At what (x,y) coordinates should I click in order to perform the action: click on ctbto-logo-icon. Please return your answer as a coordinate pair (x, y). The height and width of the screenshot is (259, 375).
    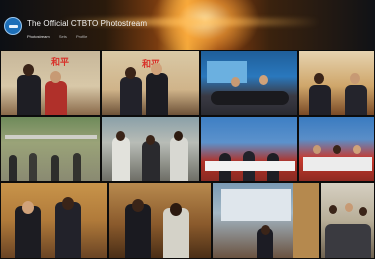
    Looking at the image, I should click on (13, 26).